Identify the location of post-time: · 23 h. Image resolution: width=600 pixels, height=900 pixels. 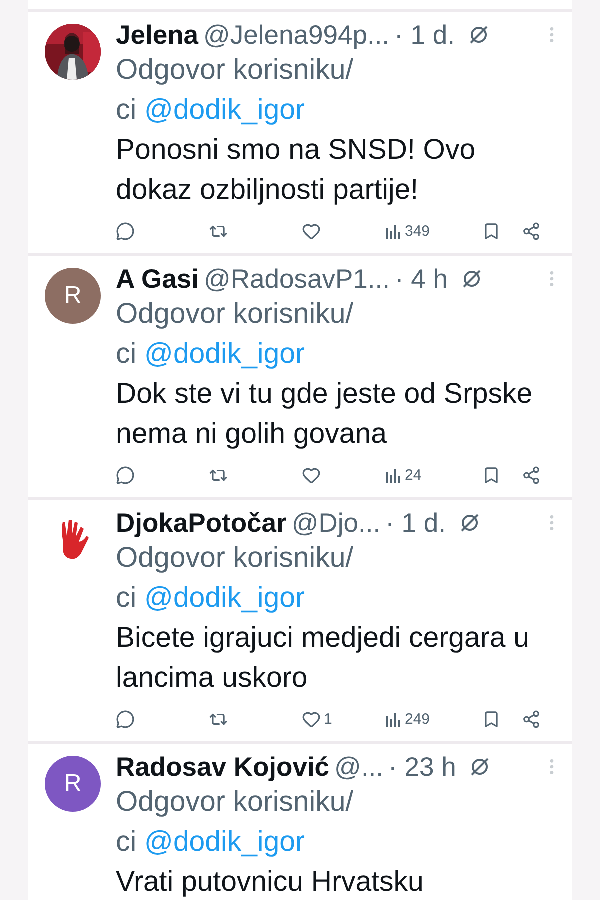
(422, 767).